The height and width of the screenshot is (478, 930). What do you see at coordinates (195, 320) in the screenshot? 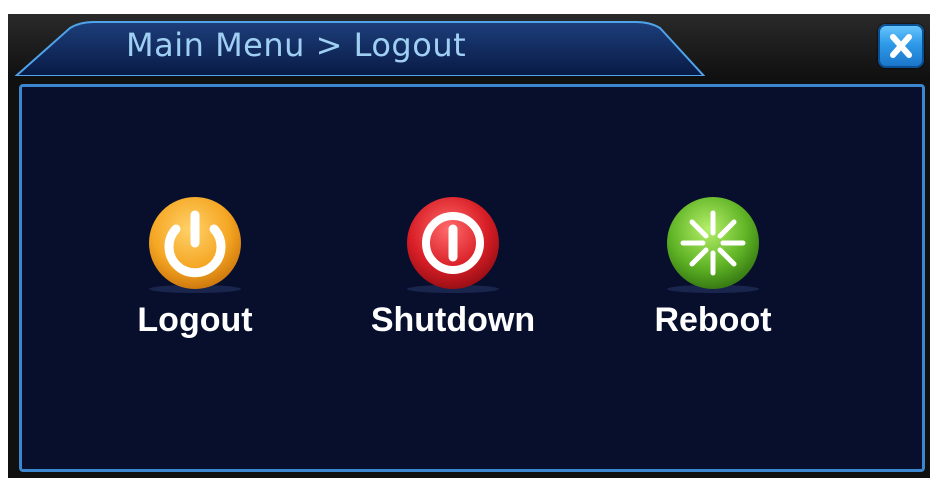
I see `logout-label: Logout` at bounding box center [195, 320].